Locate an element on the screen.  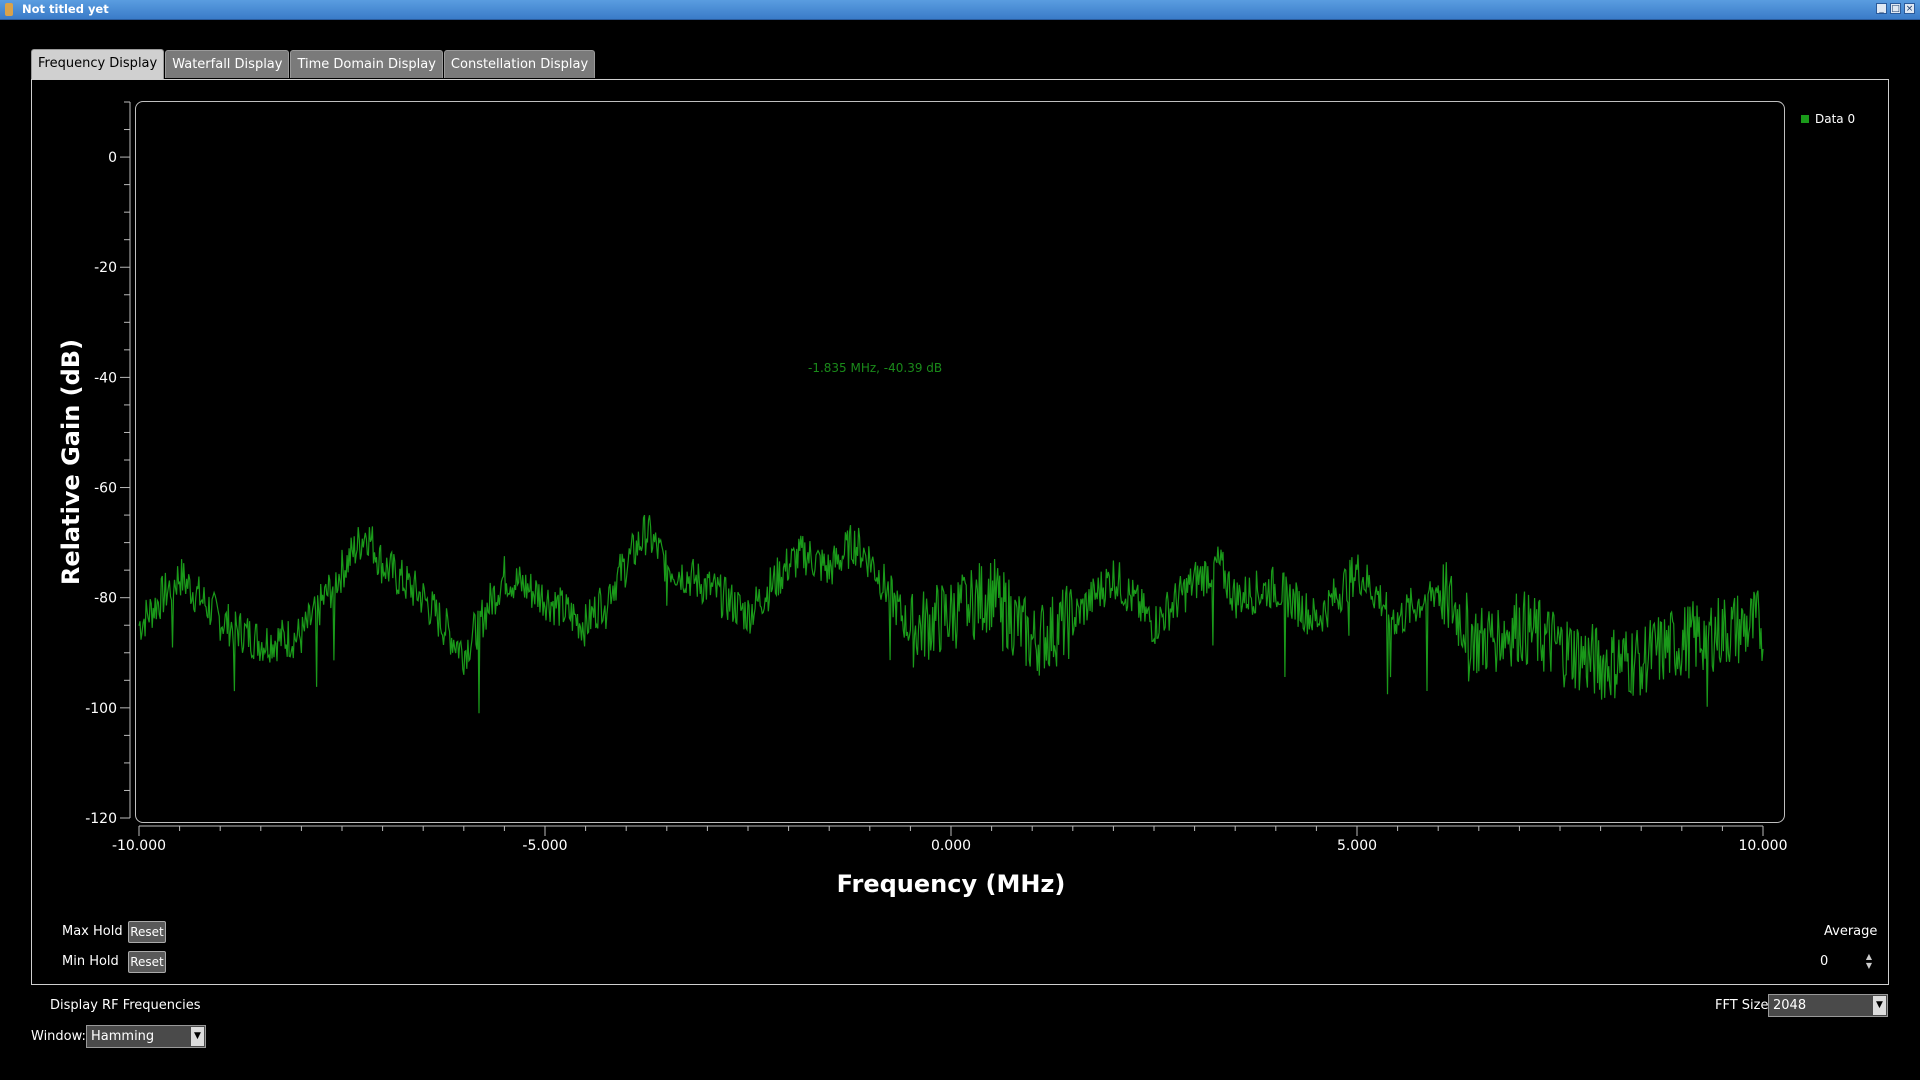
close-icon: × is located at coordinates (1909, 8).